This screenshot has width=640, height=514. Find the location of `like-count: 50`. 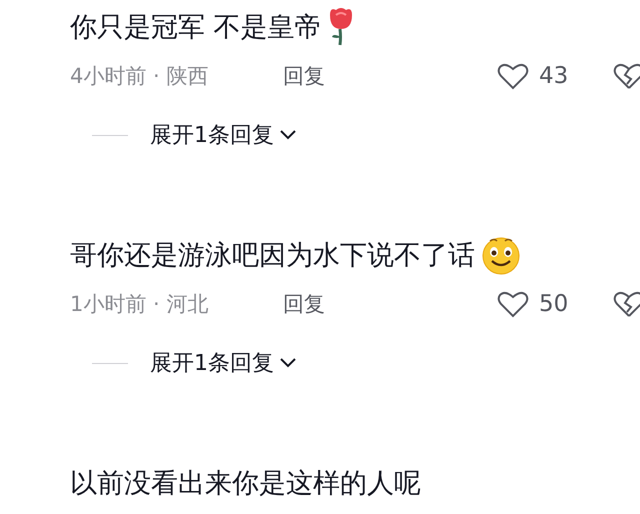

like-count: 50 is located at coordinates (553, 304).